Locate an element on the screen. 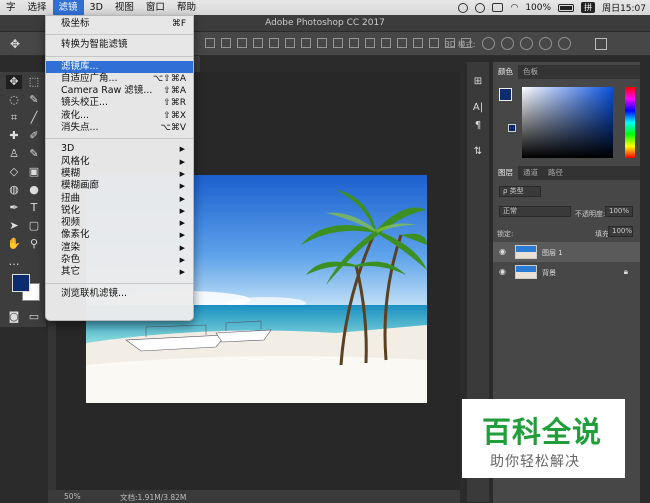 Image resolution: width=650 pixels, height=503 pixels. move-tool-icon: ✥ is located at coordinates (14, 82).